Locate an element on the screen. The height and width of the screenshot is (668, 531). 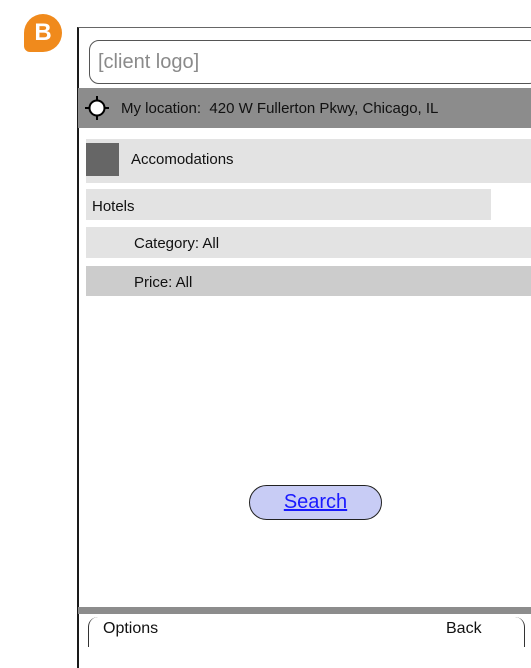
location-label: My location: is located at coordinates (161, 108).